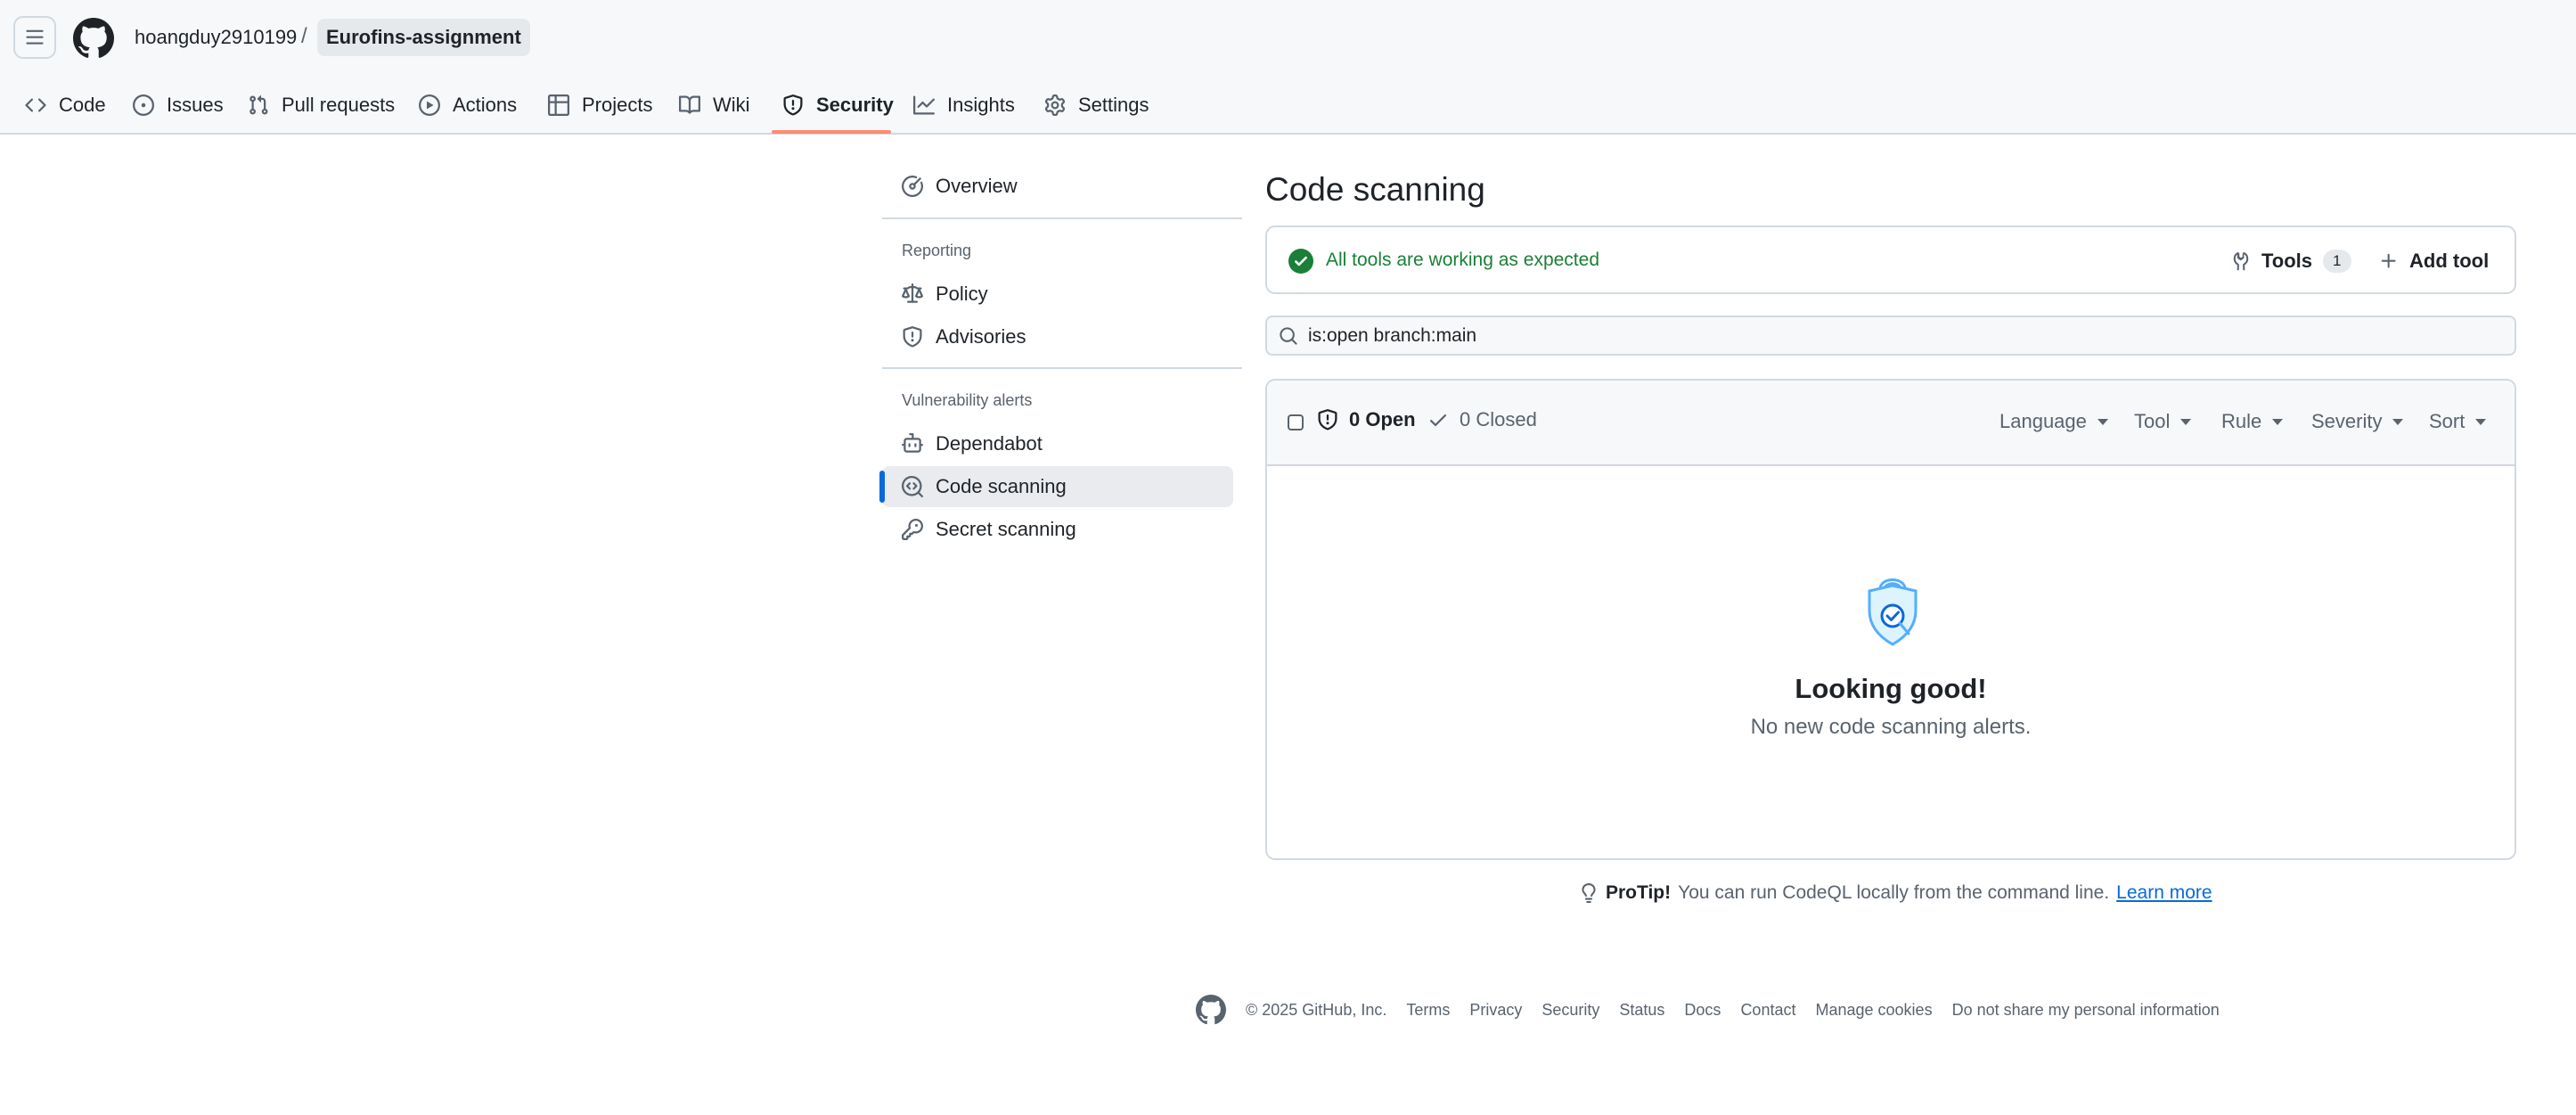  I want to click on footer-link-terms: Terms, so click(1428, 1011).